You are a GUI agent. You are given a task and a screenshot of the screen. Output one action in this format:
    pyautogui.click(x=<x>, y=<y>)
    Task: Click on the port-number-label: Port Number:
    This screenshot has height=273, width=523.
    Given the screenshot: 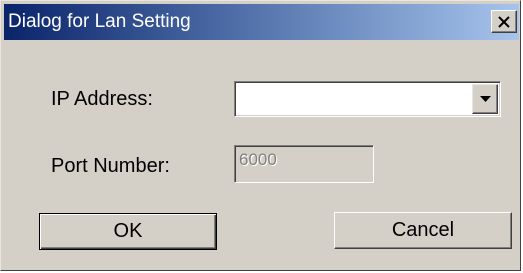 What is the action you would take?
    pyautogui.click(x=110, y=166)
    